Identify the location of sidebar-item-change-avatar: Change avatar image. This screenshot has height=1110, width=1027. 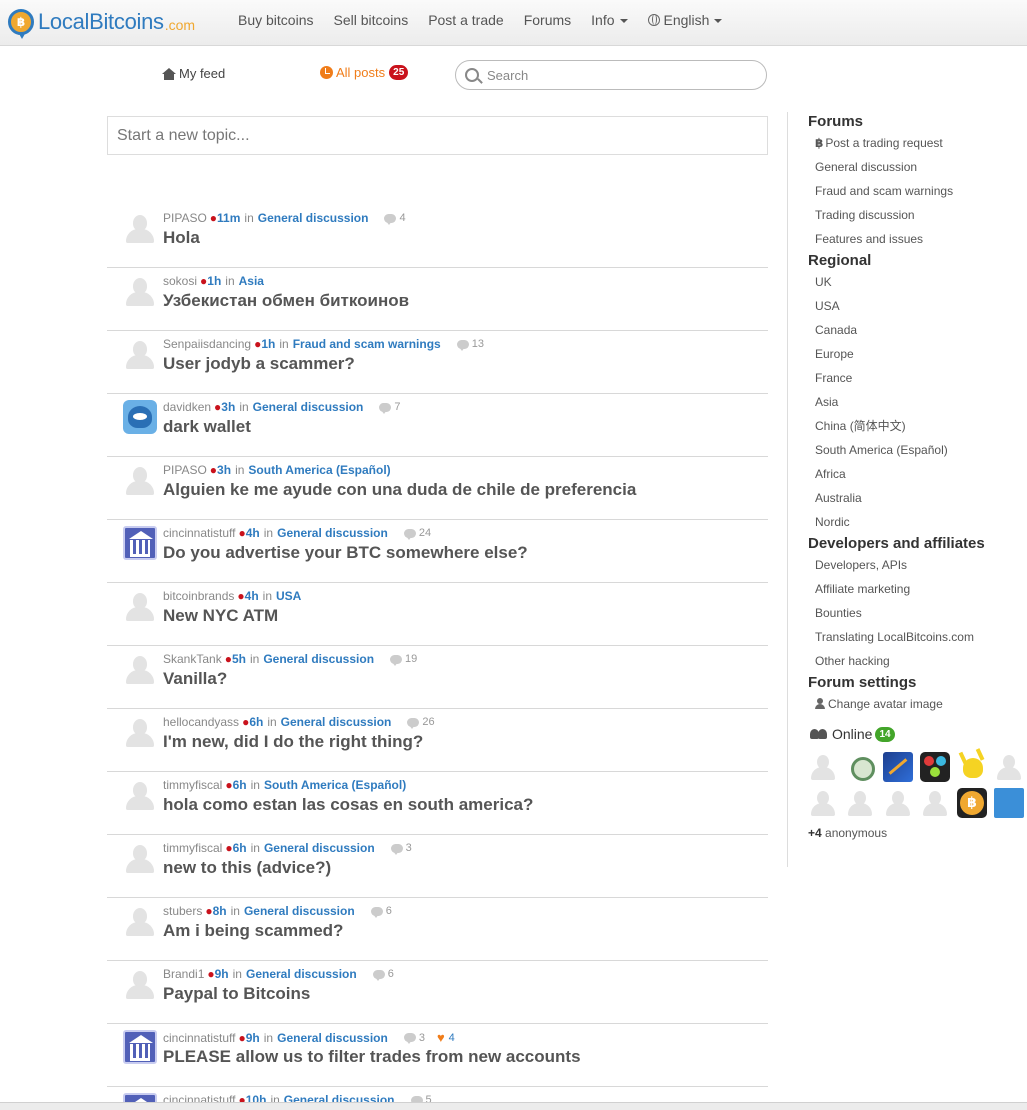
(921, 704).